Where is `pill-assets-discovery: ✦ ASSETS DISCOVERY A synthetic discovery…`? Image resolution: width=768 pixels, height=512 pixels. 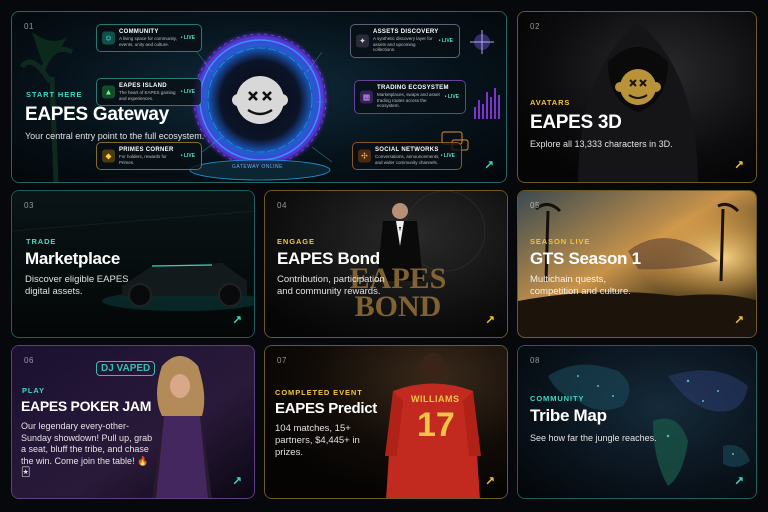 pill-assets-discovery: ✦ ASSETS DISCOVERY A synthetic discovery… is located at coordinates (405, 41).